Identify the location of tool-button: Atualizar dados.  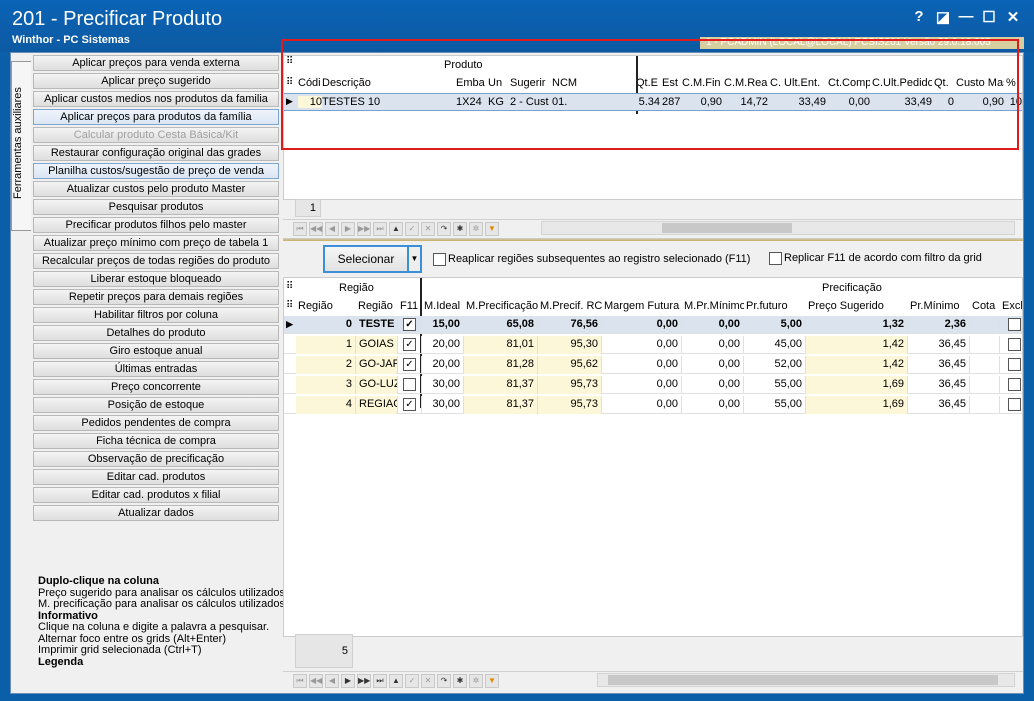
(156, 513).